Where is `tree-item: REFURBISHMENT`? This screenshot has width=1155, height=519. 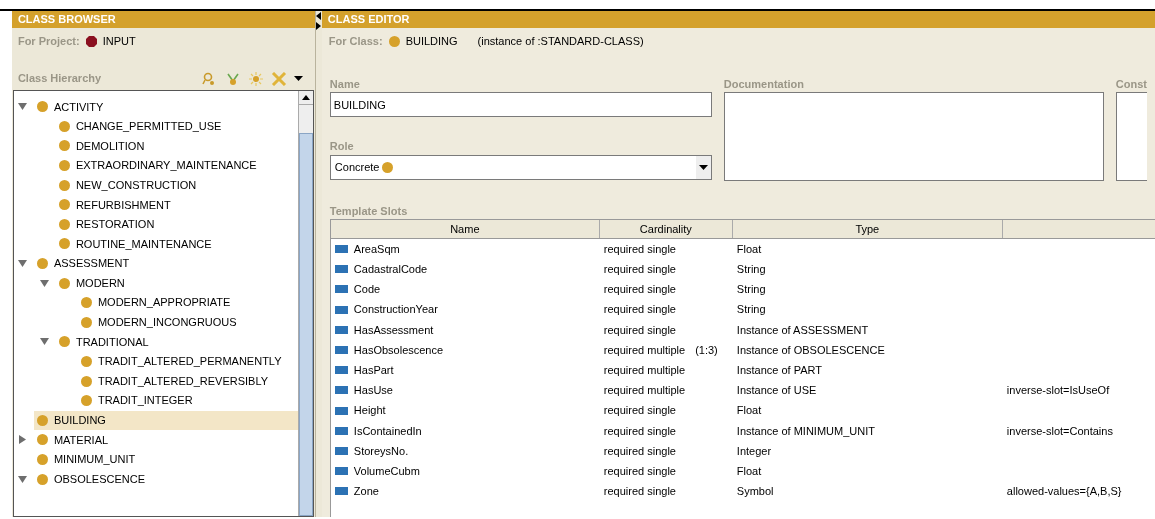
tree-item: REFURBISHMENT is located at coordinates (117, 204).